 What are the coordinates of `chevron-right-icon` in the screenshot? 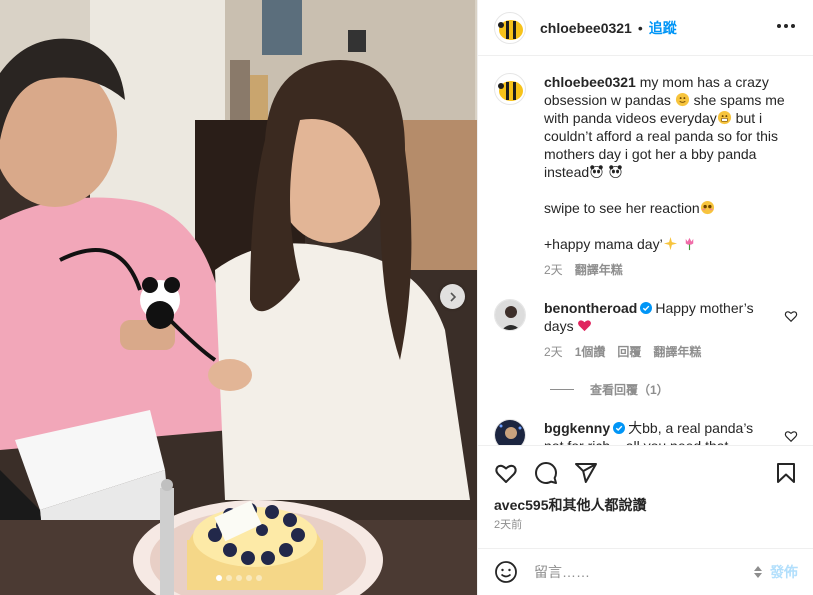 It's located at (452, 296).